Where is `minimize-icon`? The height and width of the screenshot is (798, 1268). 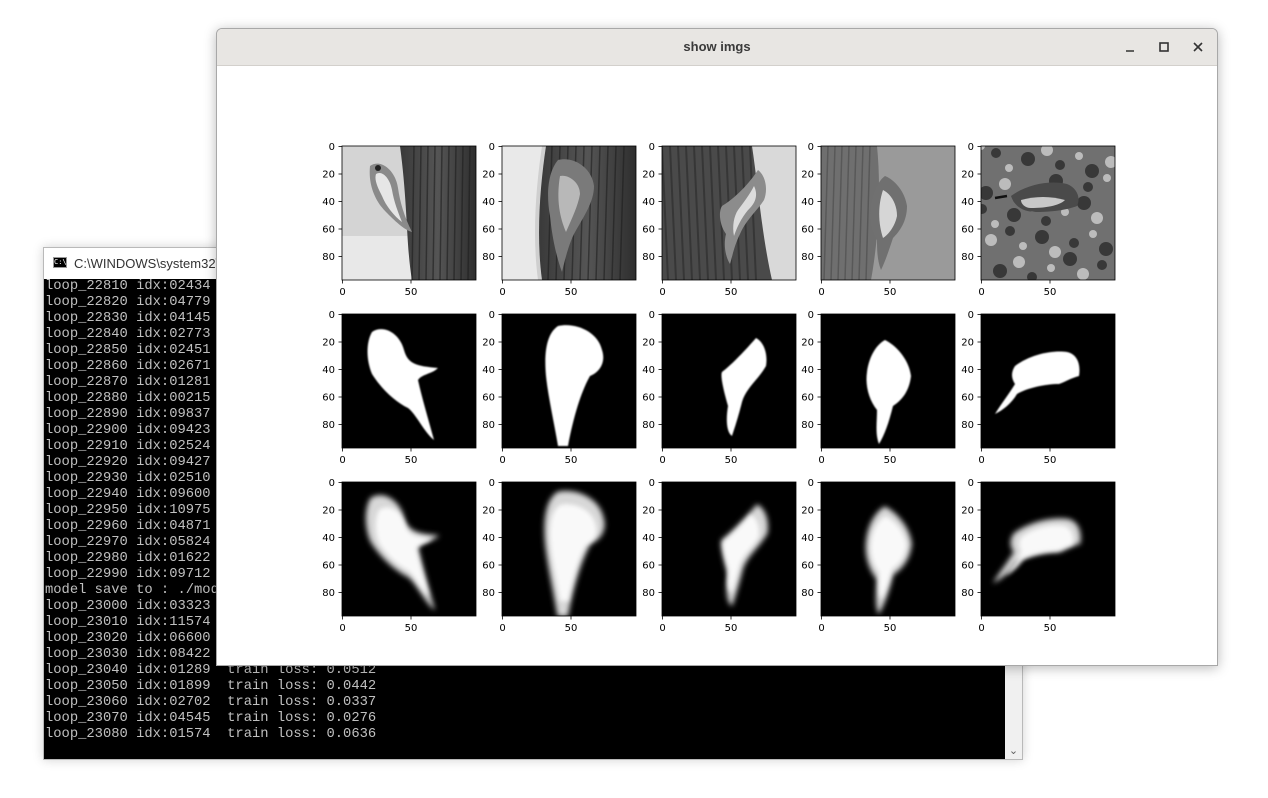
minimize-icon is located at coordinates (1130, 47).